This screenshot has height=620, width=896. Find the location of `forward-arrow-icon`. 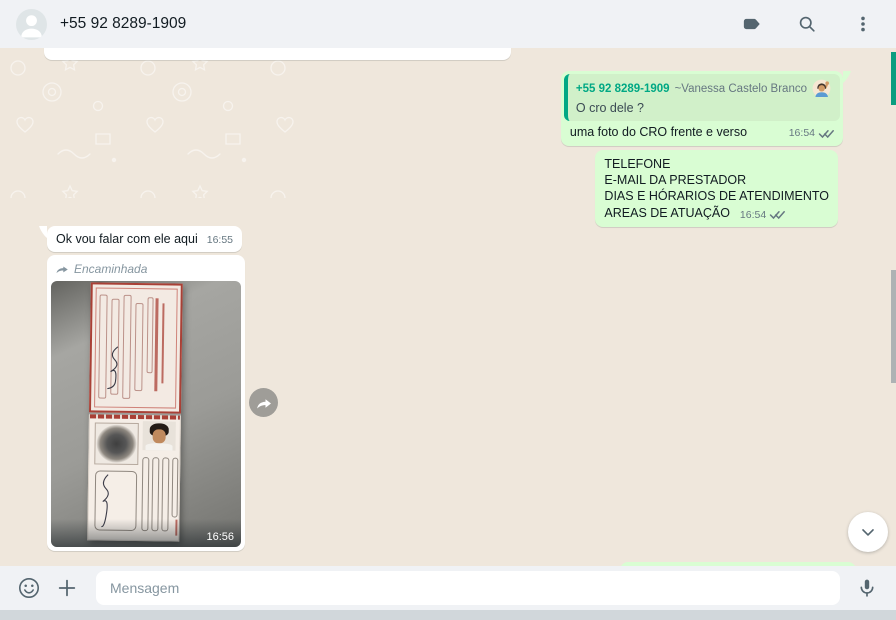

forward-arrow-icon is located at coordinates (263, 403).